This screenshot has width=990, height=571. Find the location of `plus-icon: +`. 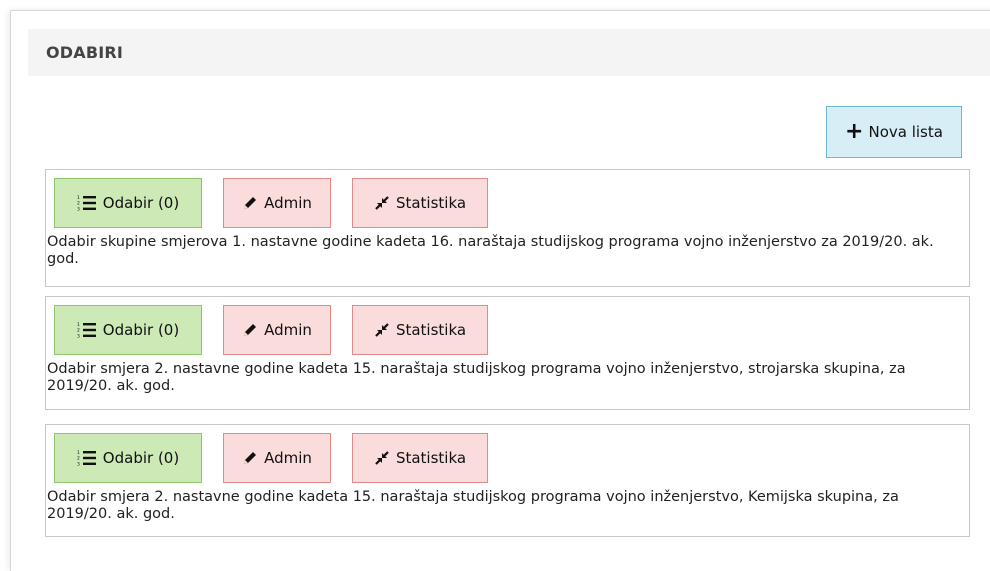

plus-icon: + is located at coordinates (854, 131).